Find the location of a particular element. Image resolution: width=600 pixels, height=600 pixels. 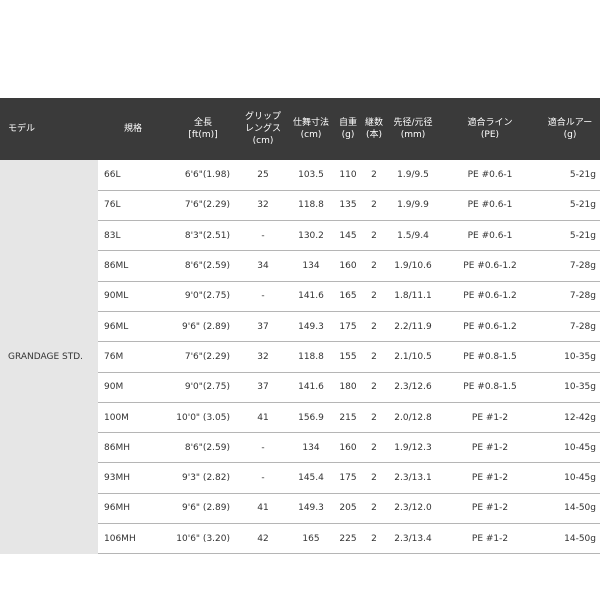

cell-diameter: 2.0/12.8 is located at coordinates (413, 418).